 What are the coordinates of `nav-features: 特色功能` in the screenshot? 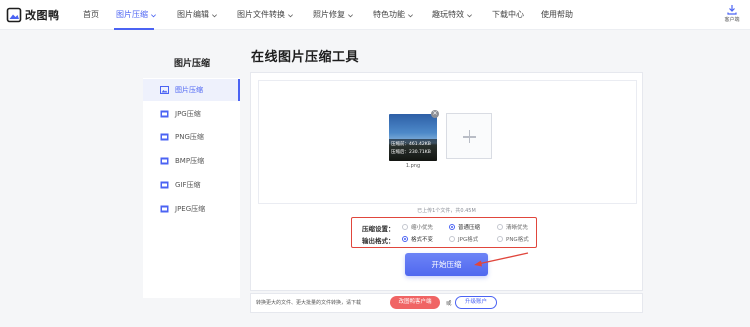 It's located at (393, 15).